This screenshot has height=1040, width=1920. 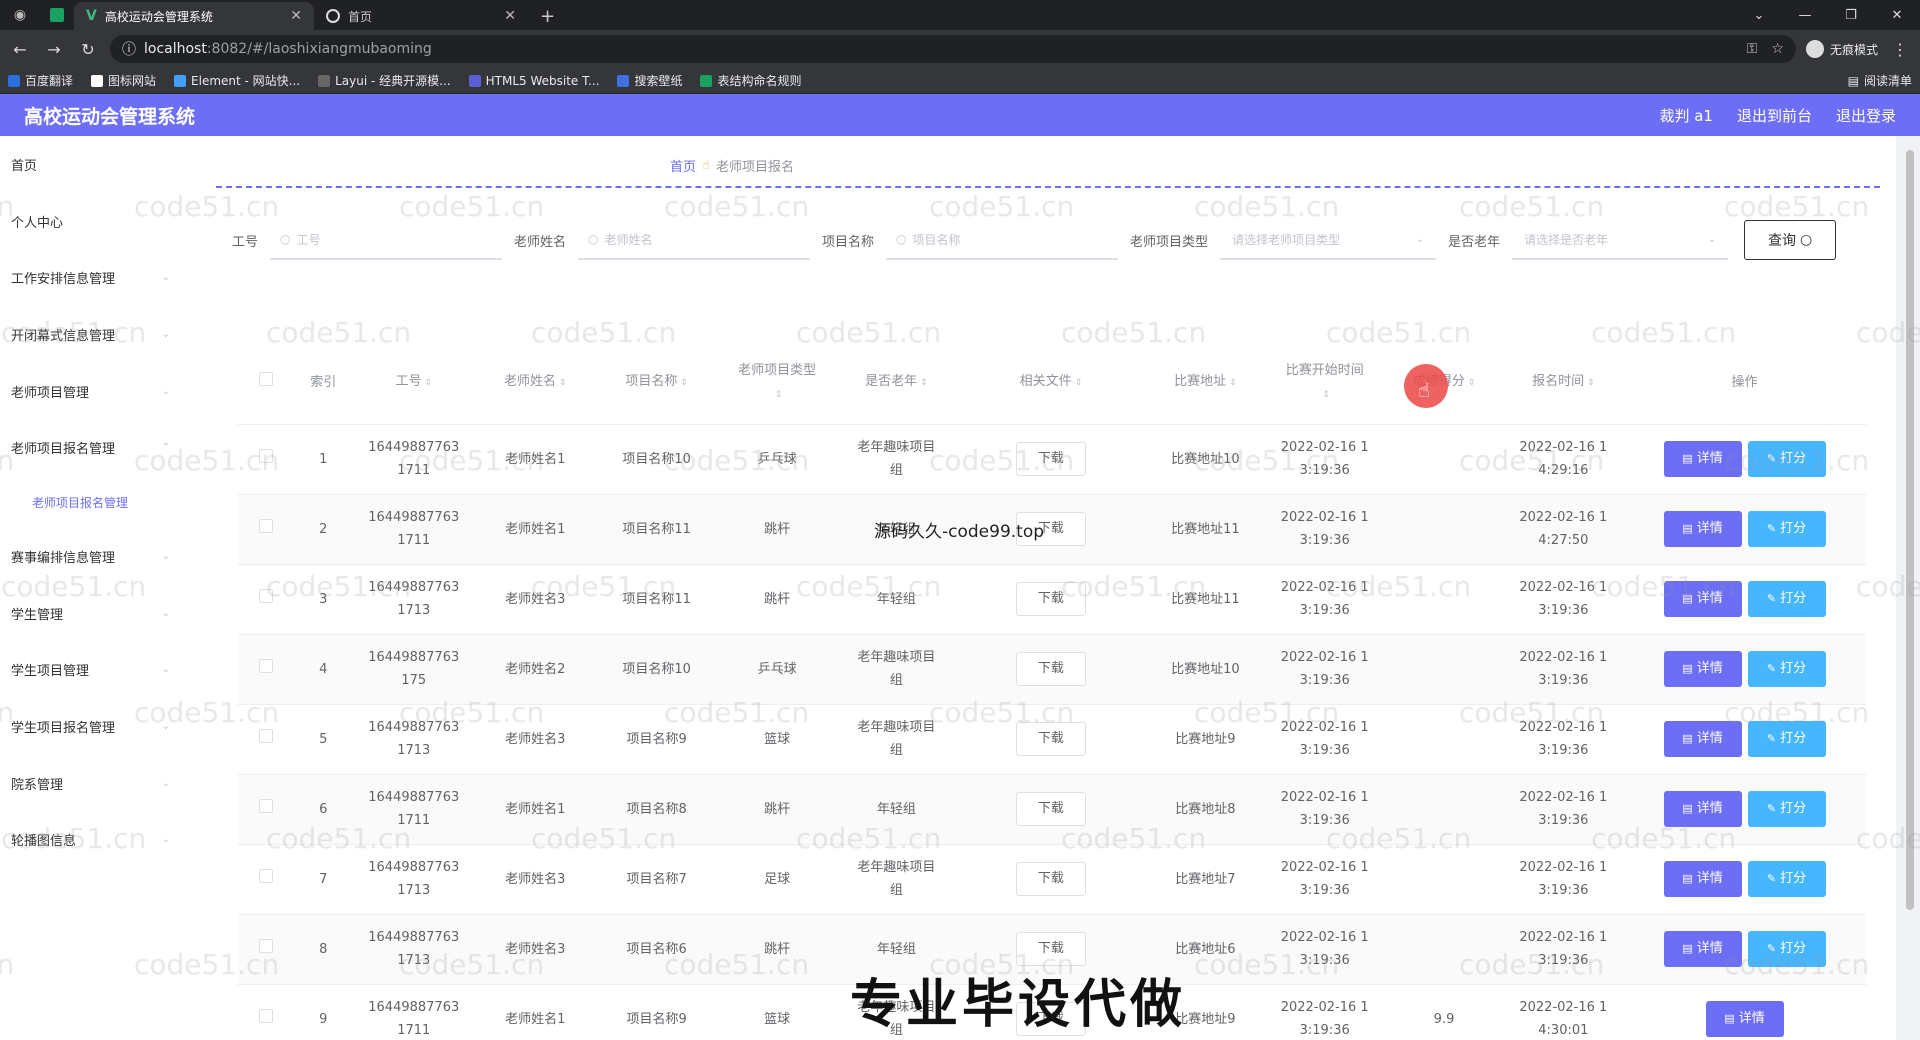 What do you see at coordinates (1777, 49) in the screenshot?
I see `bookmark-star-icon: ☆` at bounding box center [1777, 49].